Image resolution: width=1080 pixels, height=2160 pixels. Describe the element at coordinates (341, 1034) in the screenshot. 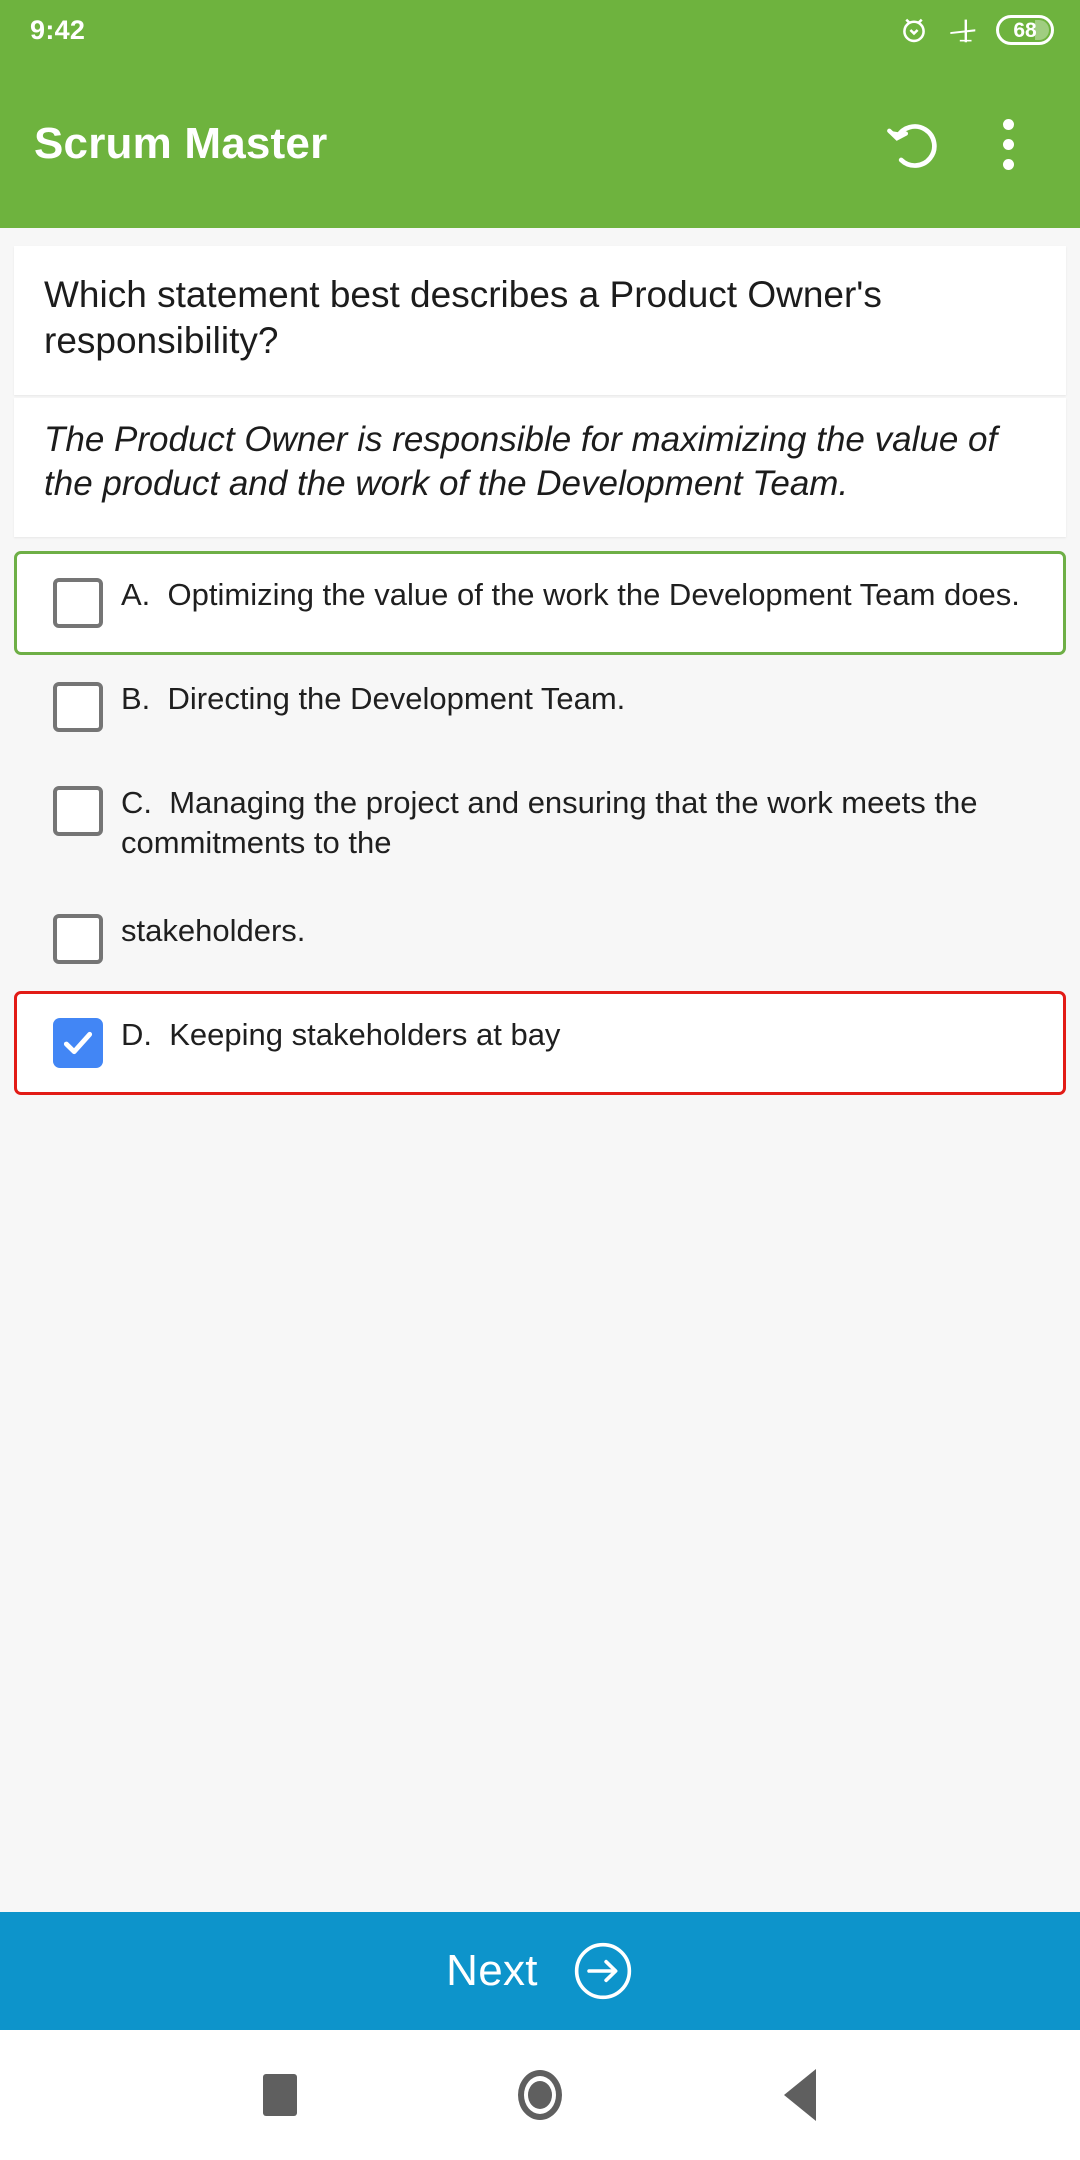

I see `answer-label-d: D. Keeping stakeholders at bay` at that location.